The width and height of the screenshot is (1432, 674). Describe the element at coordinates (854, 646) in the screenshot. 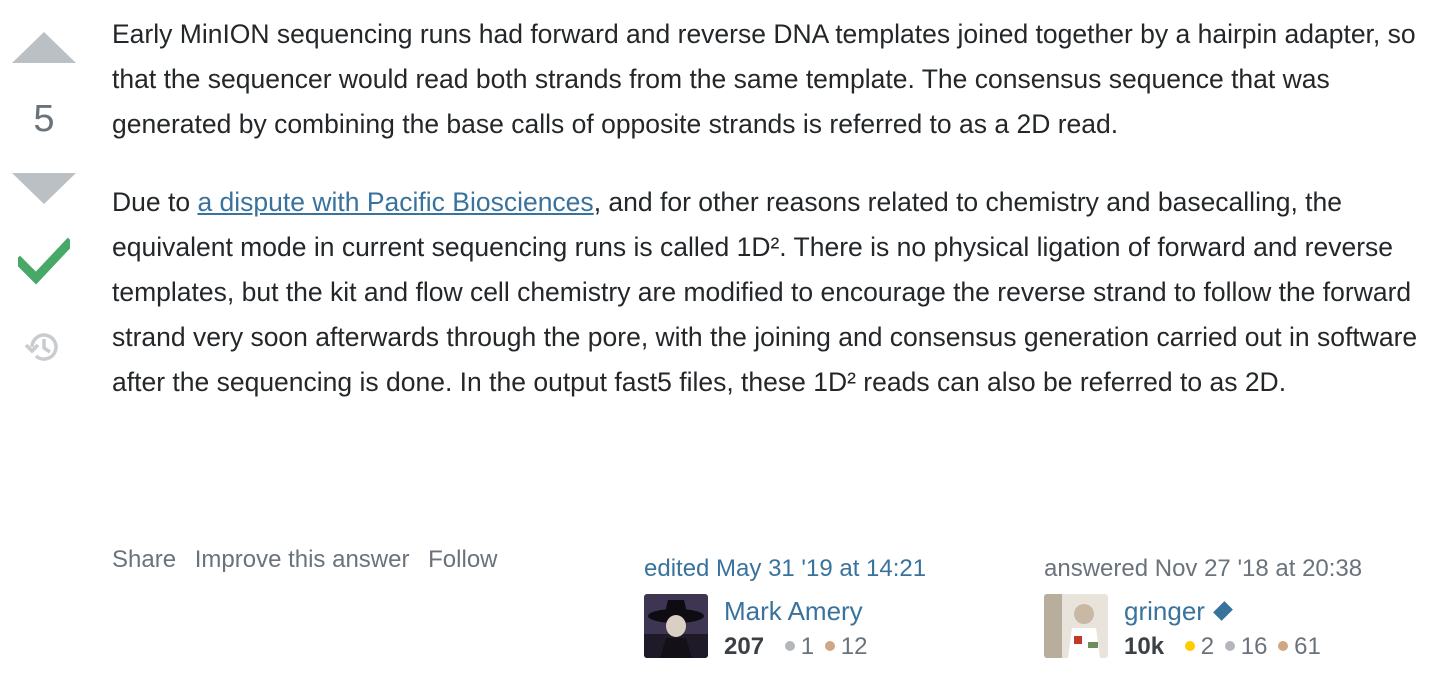

I see `editor-bronze-count: 12` at that location.